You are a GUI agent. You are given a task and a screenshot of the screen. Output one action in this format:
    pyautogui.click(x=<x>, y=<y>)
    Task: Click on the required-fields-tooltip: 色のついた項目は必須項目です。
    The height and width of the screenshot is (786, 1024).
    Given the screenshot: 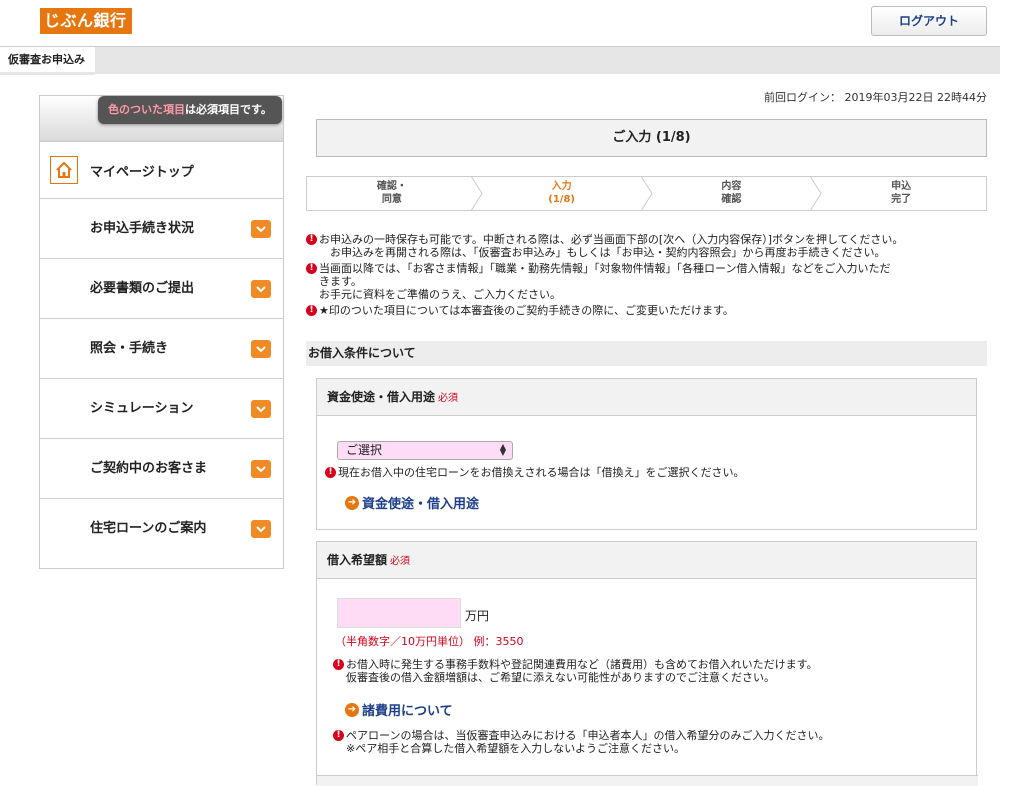 What is the action you would take?
    pyautogui.click(x=190, y=110)
    